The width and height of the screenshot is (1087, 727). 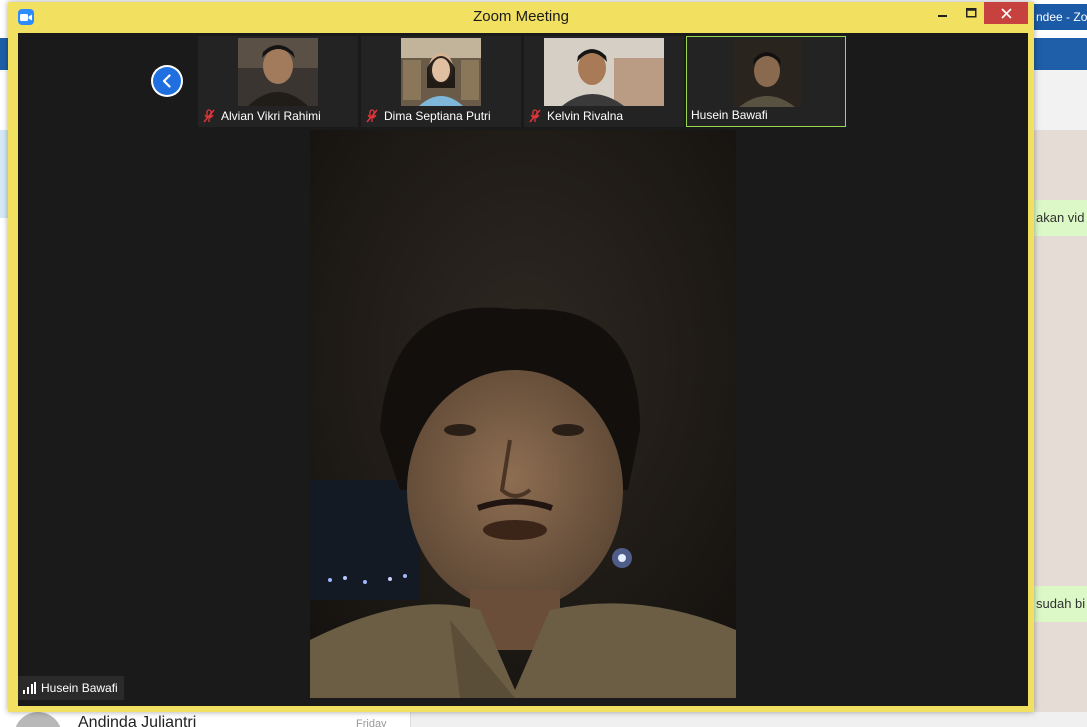 What do you see at coordinates (943, 13) in the screenshot?
I see `minimize-button` at bounding box center [943, 13].